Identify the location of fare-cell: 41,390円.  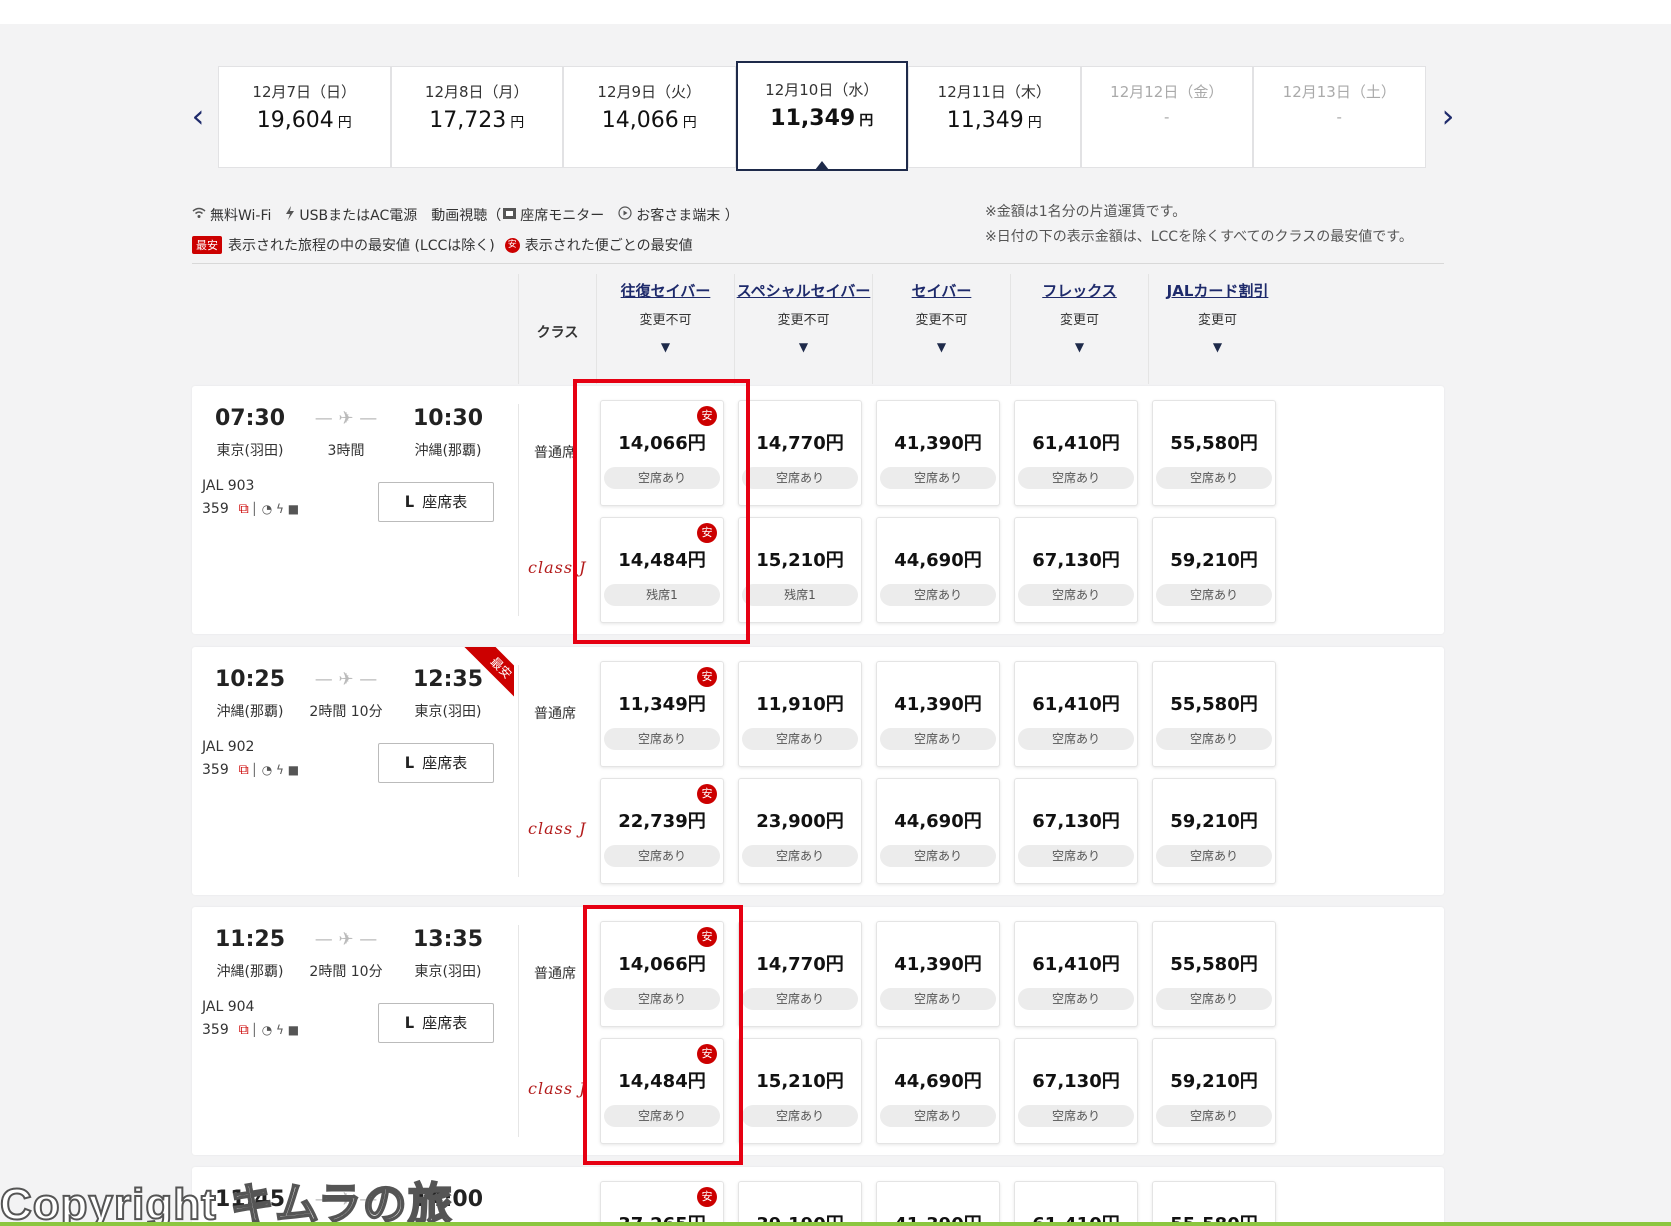
(938, 1203).